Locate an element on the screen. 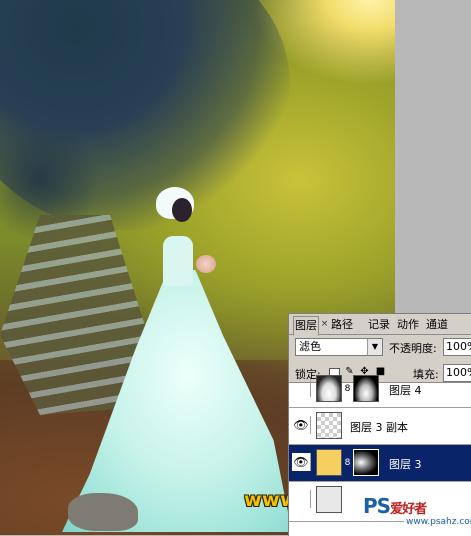  layer-row: 👁 图层 3 副本 is located at coordinates (380, 426).